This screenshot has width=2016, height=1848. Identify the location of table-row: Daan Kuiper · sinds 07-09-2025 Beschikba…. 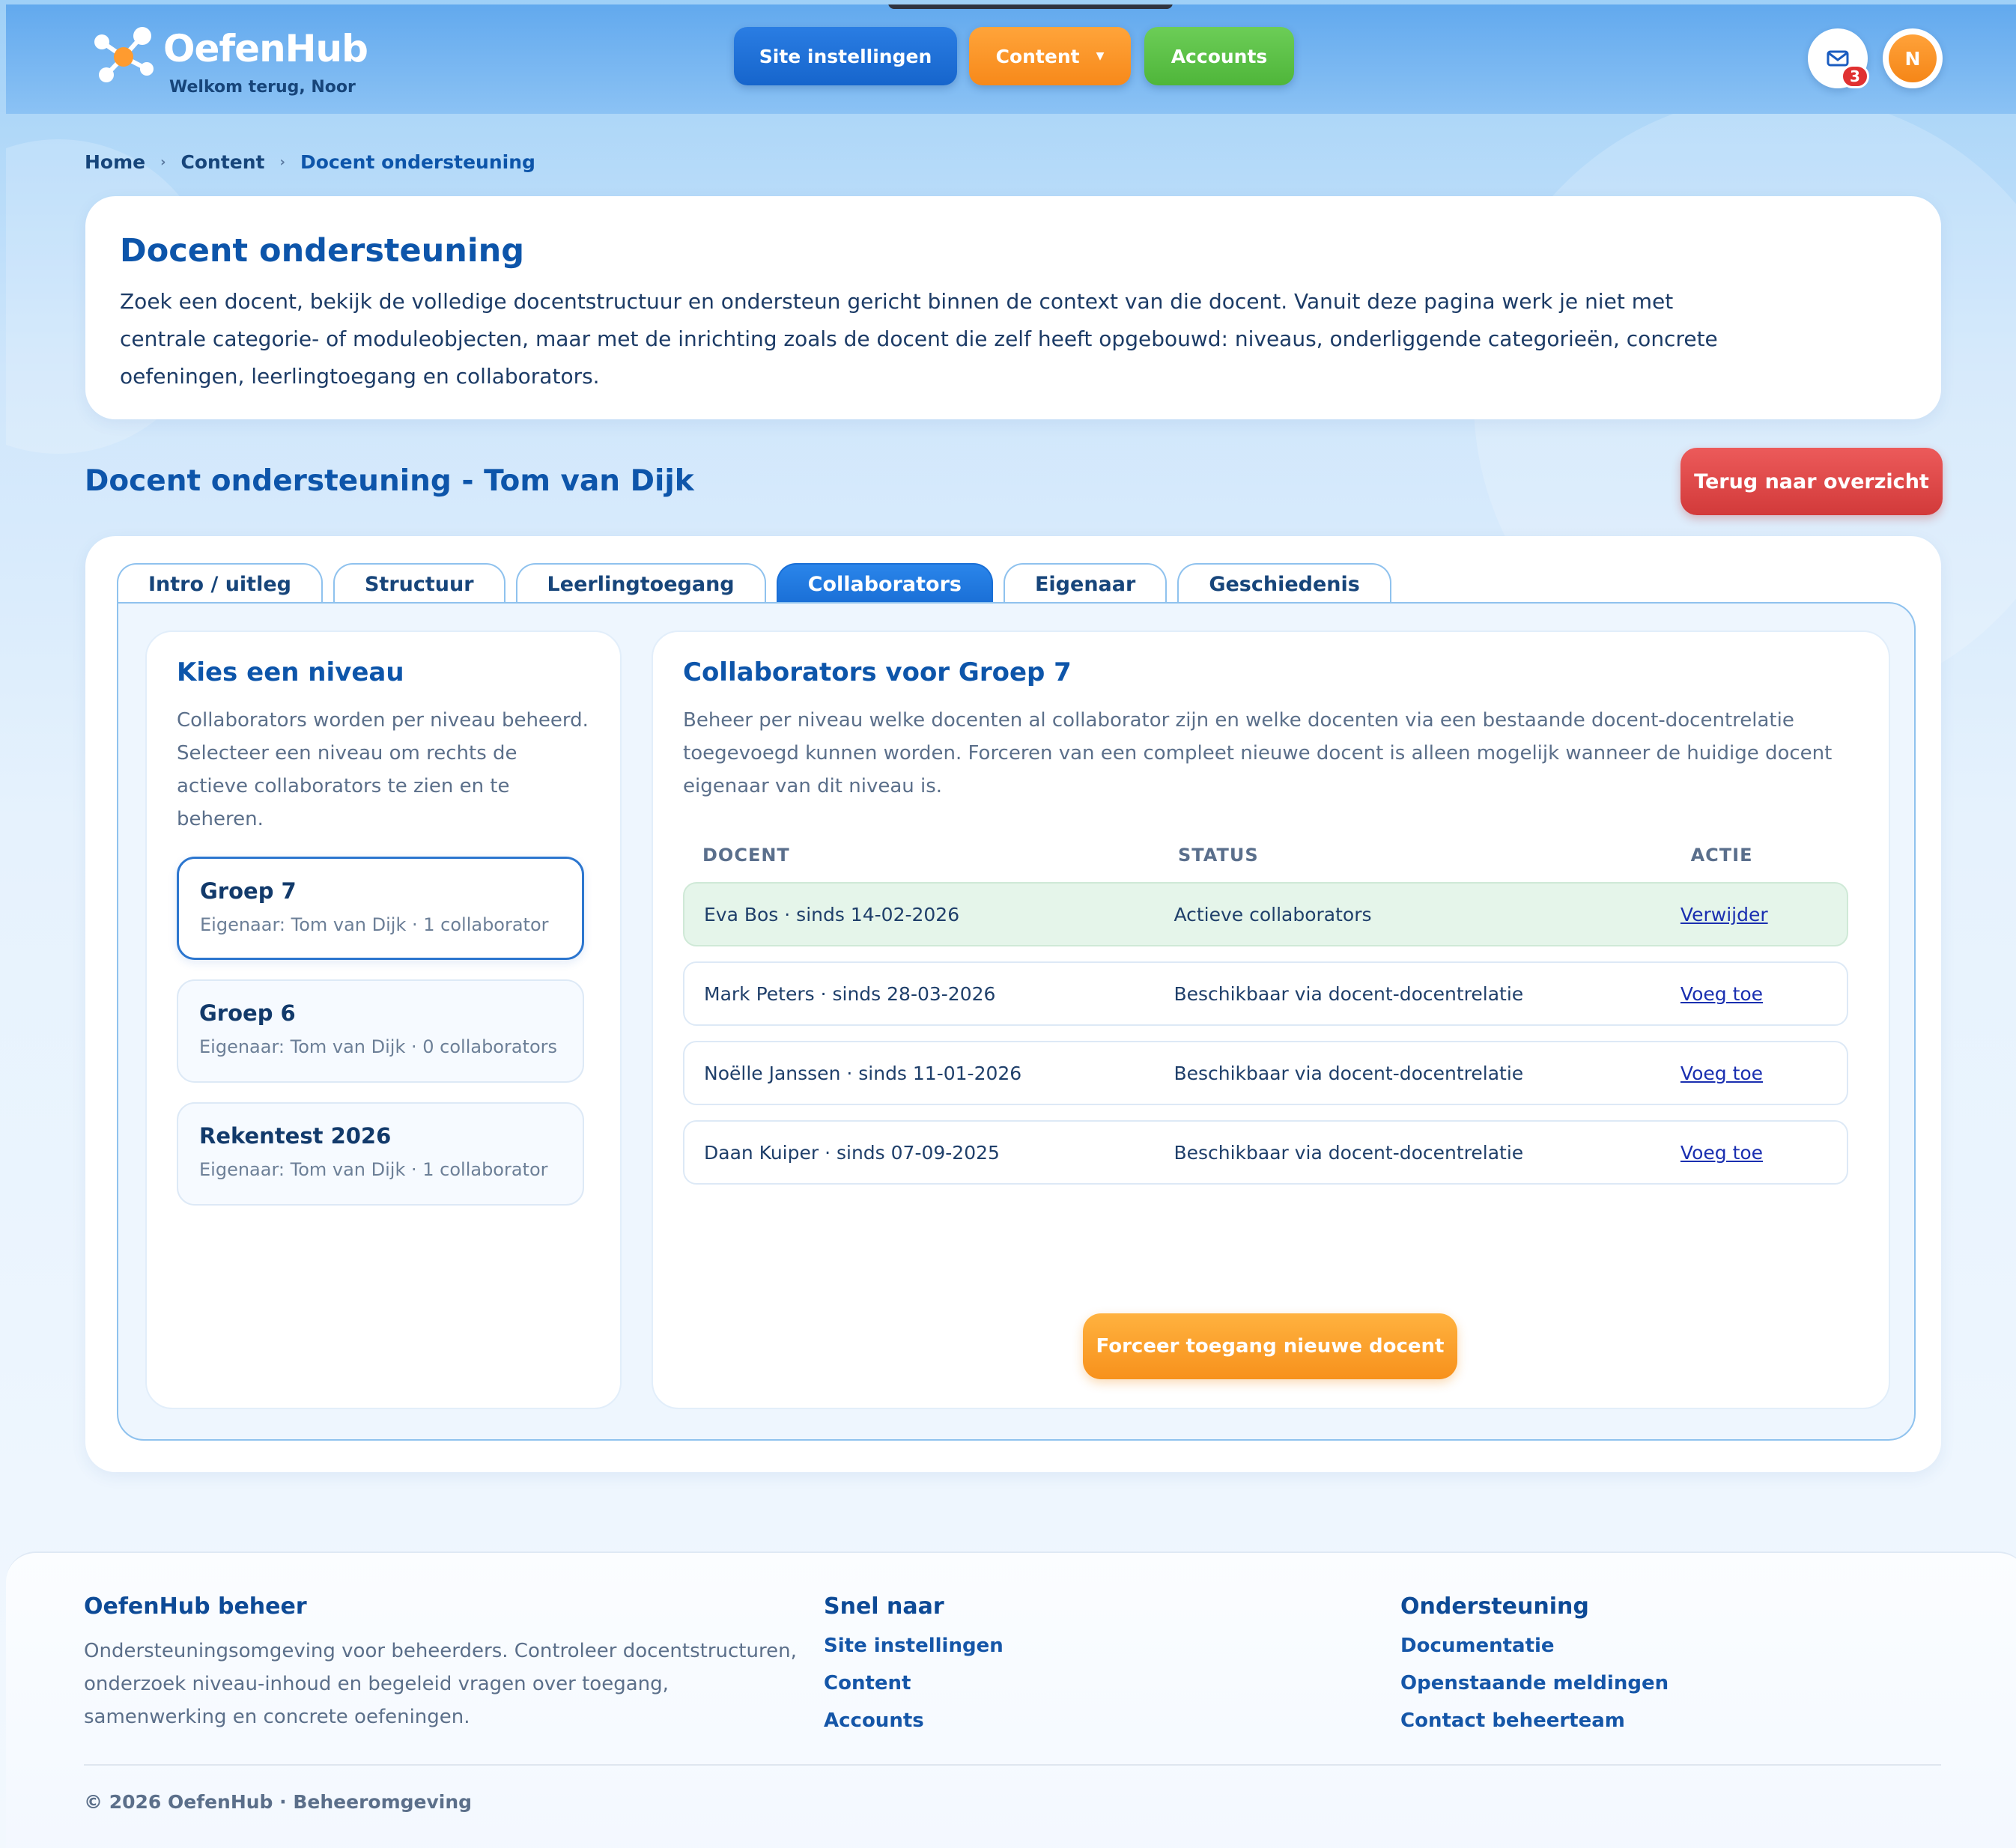
(1265, 1153).